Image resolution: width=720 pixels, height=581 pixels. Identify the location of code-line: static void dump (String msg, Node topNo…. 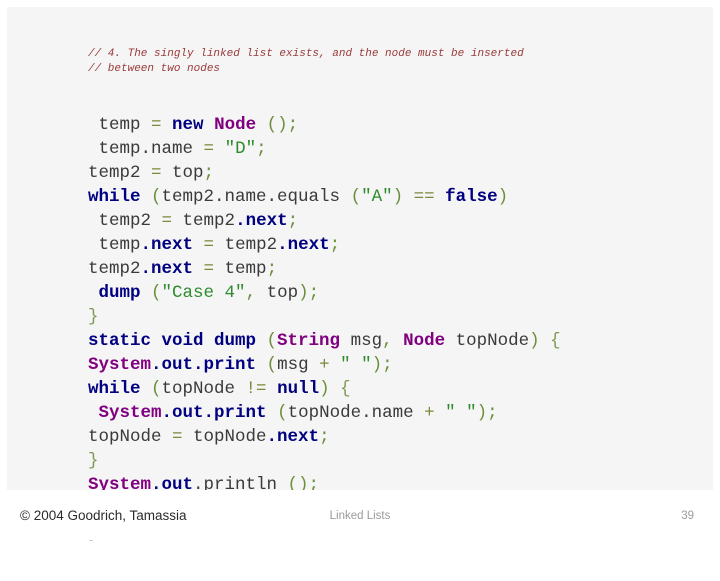
(388, 341).